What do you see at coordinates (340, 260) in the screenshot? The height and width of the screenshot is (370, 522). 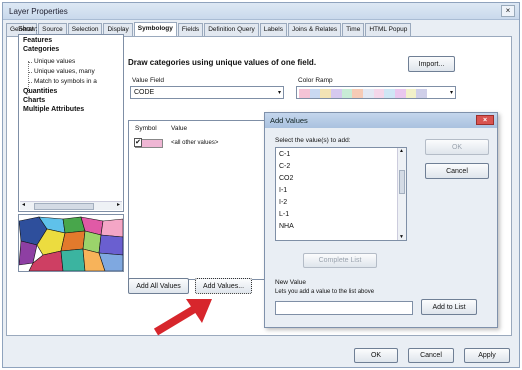 I see `complete-list-button: Complete List` at bounding box center [340, 260].